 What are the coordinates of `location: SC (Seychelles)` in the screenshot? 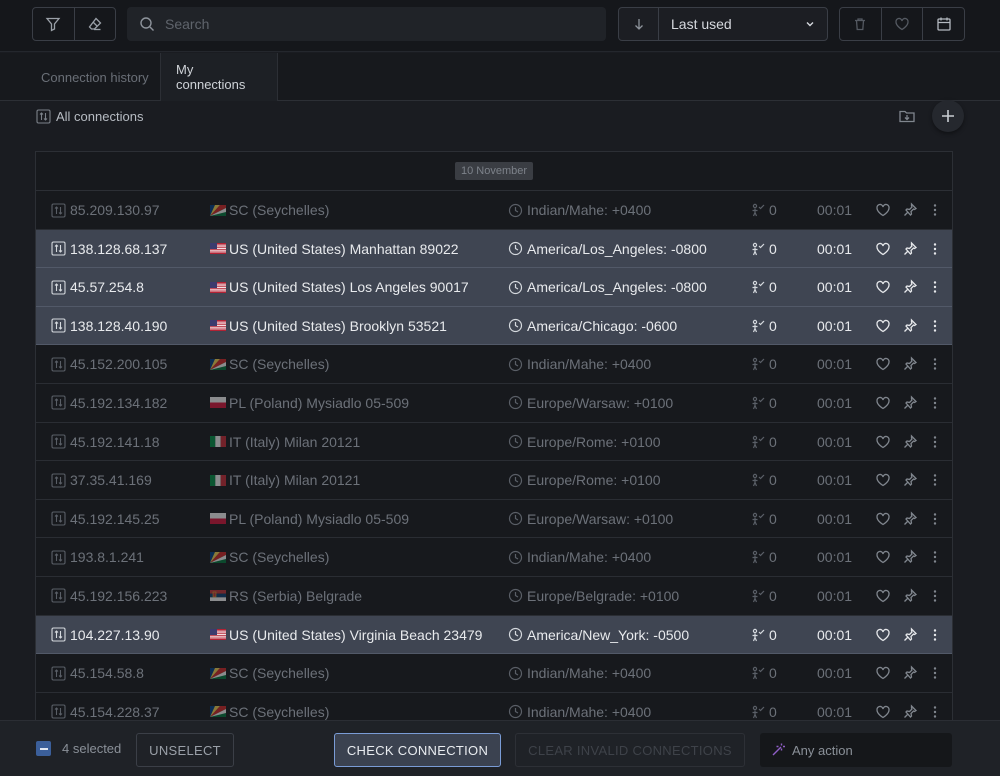 It's located at (279, 557).